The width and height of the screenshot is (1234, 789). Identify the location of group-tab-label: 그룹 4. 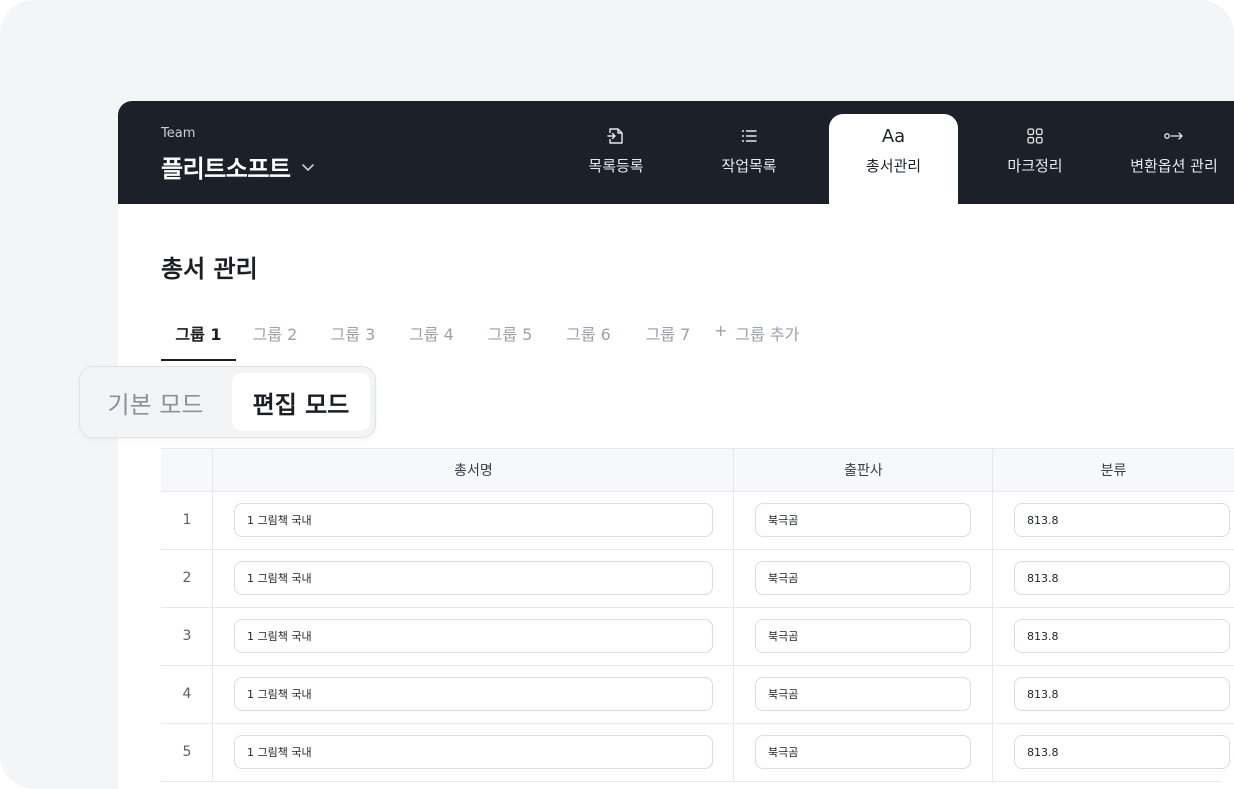
(431, 334).